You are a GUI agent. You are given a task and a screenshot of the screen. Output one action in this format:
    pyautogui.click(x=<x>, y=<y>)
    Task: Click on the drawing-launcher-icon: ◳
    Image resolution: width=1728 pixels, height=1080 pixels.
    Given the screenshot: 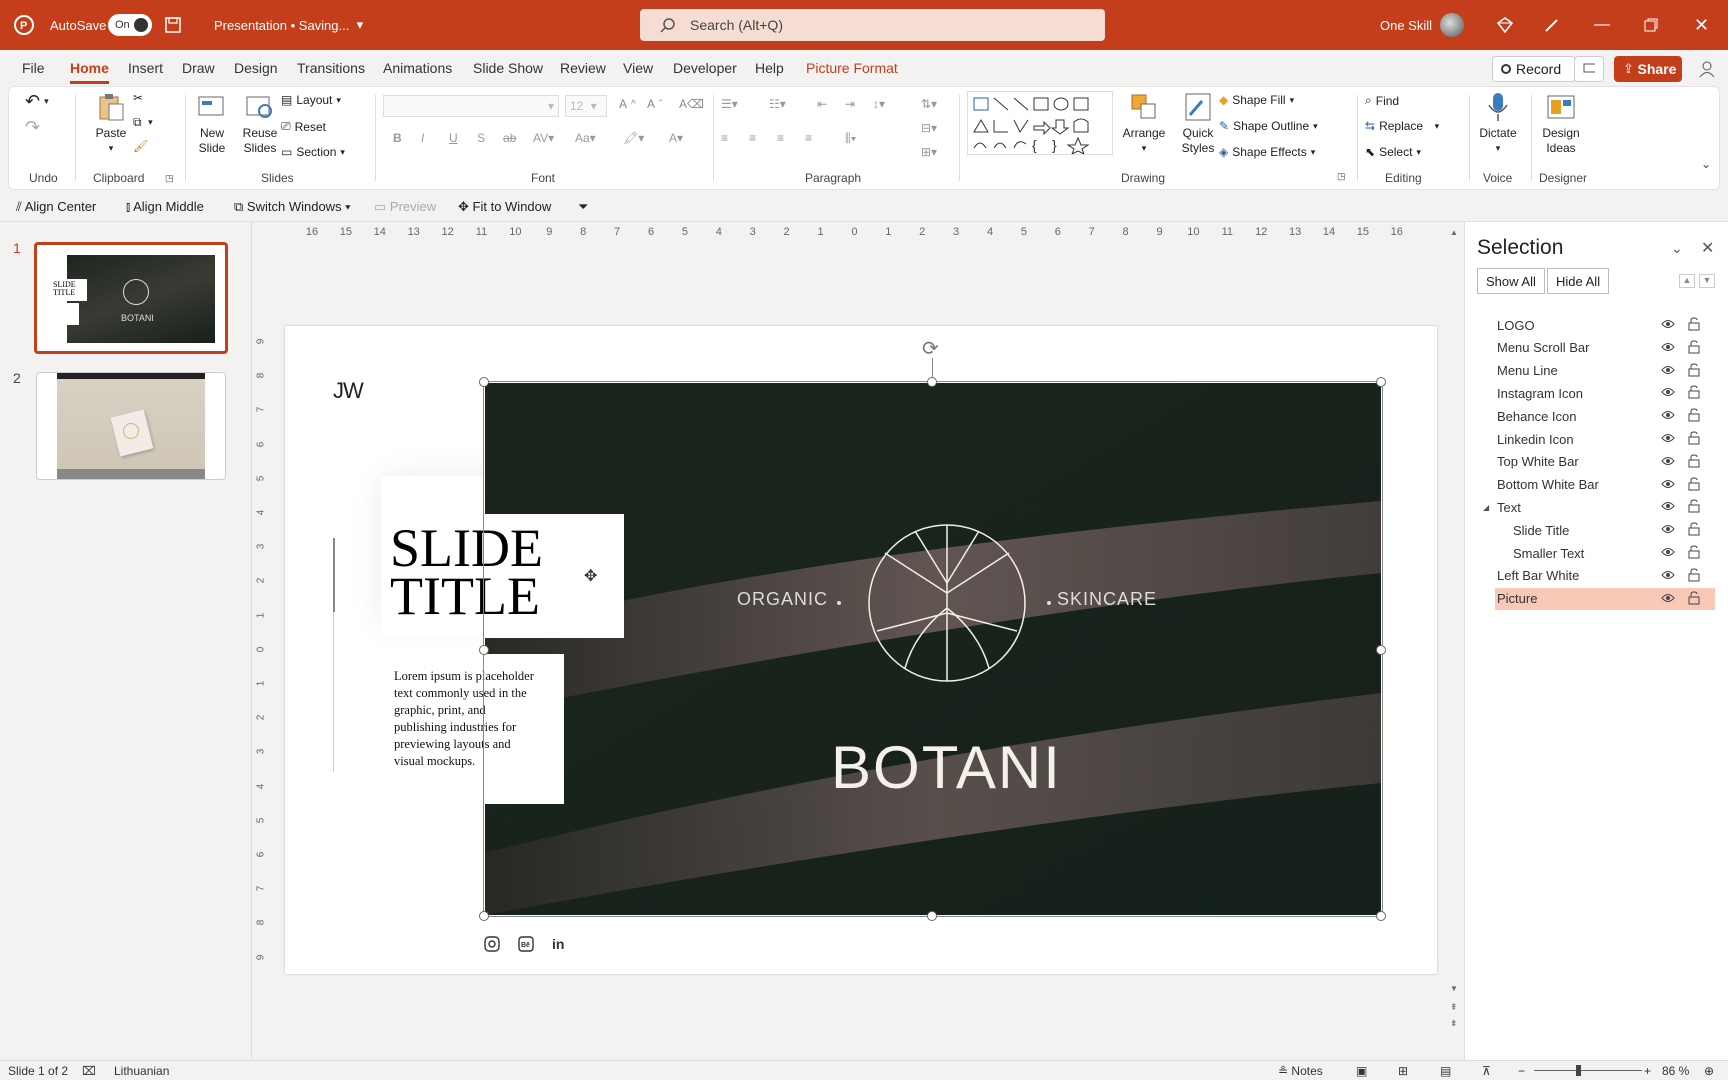 What is the action you would take?
    pyautogui.click(x=1341, y=176)
    